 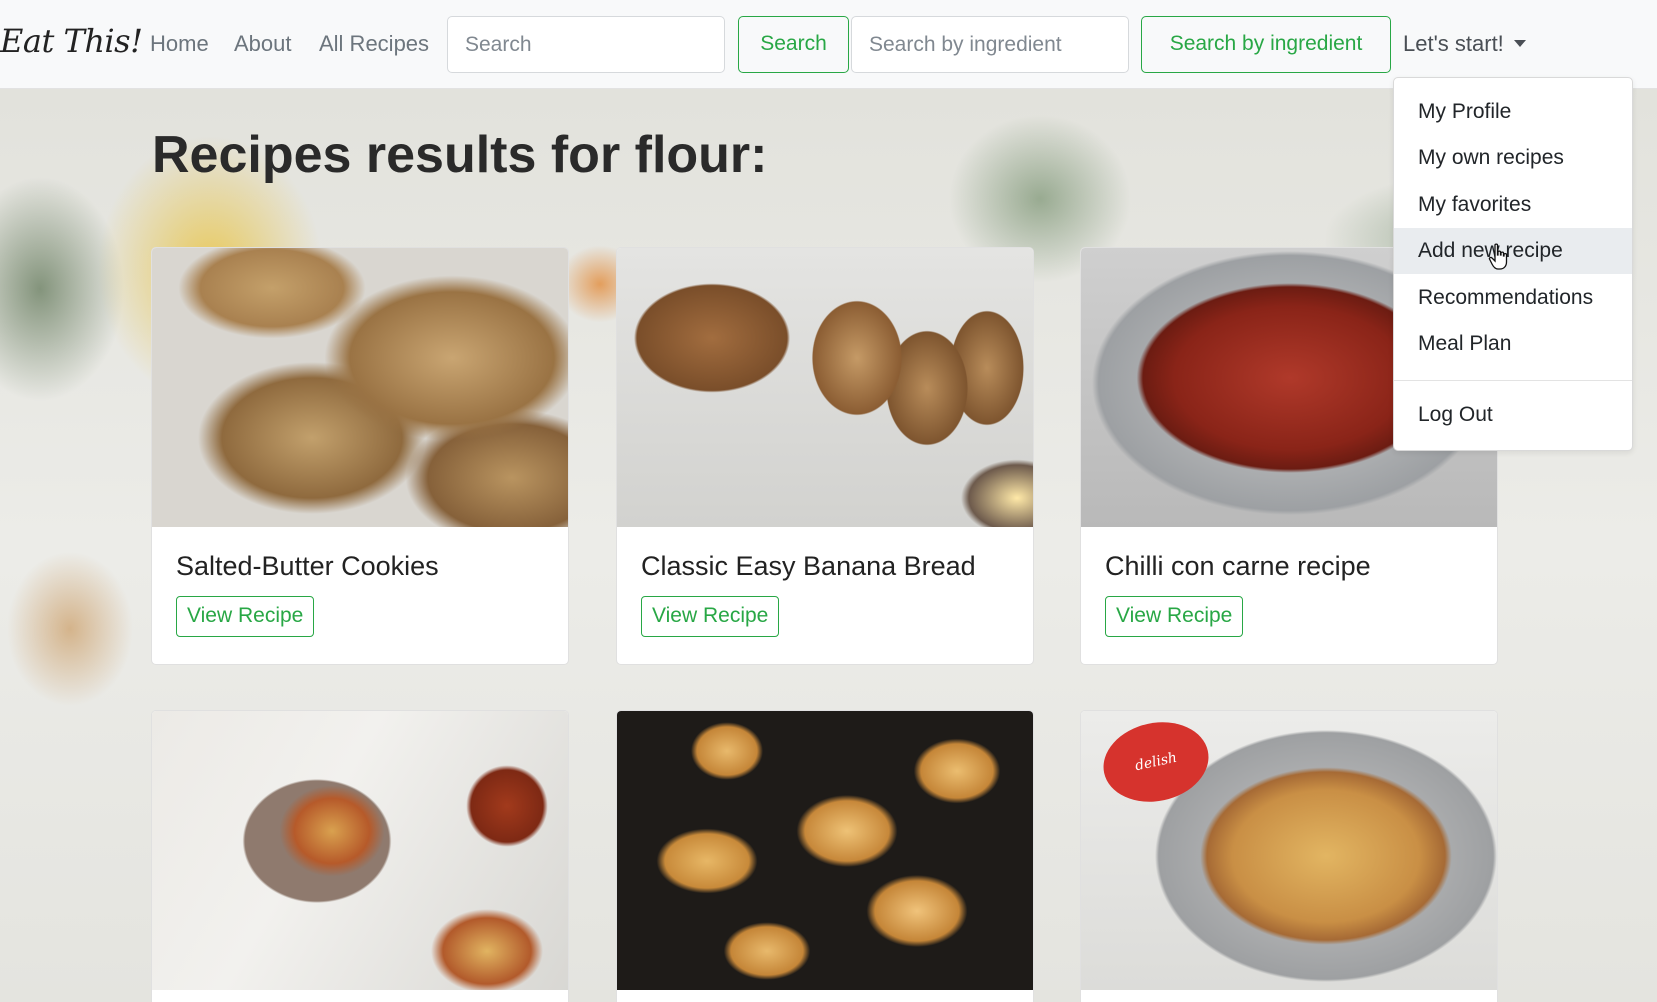 What do you see at coordinates (1513, 205) in the screenshot?
I see `dropdown-item-my-favorites: My favorites` at bounding box center [1513, 205].